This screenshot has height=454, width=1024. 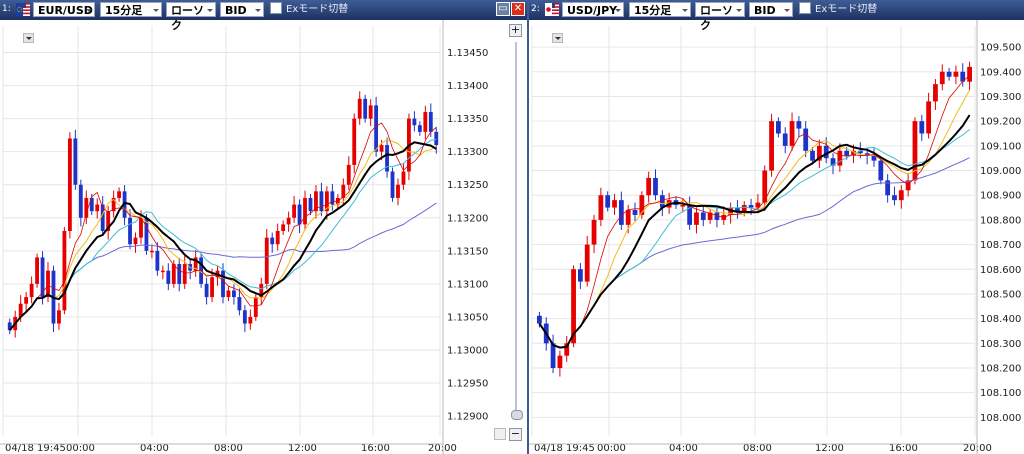 What do you see at coordinates (500, 434) in the screenshot?
I see `scroll-down-button` at bounding box center [500, 434].